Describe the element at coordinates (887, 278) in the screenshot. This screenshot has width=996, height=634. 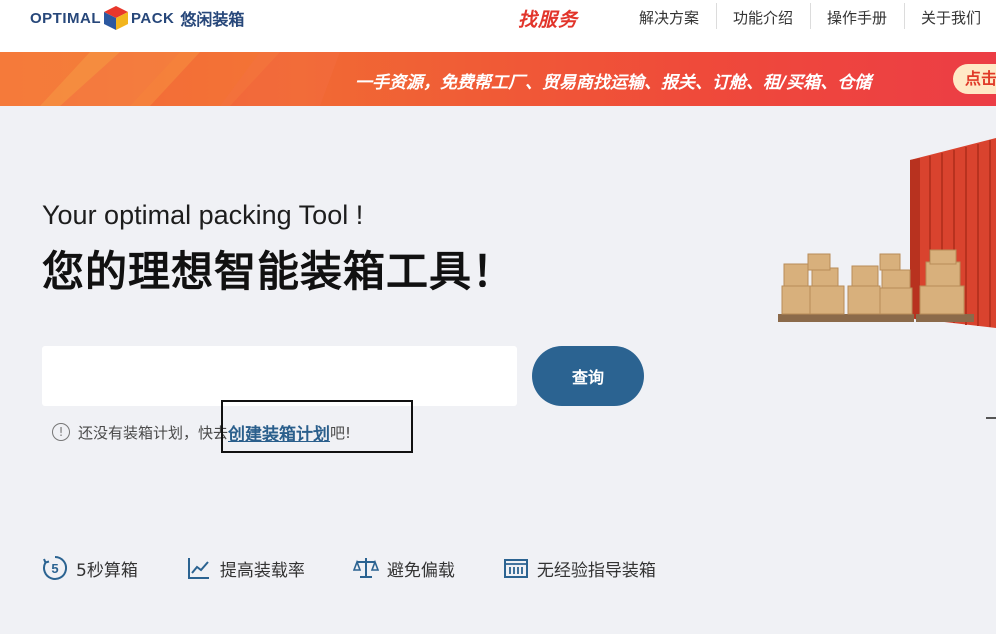
I see `container-boxes-illustration` at that location.